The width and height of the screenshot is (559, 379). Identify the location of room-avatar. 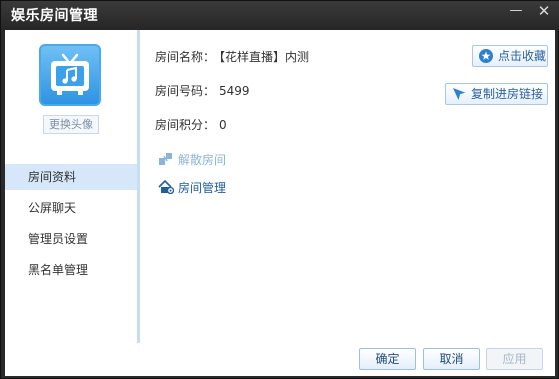
(70, 75).